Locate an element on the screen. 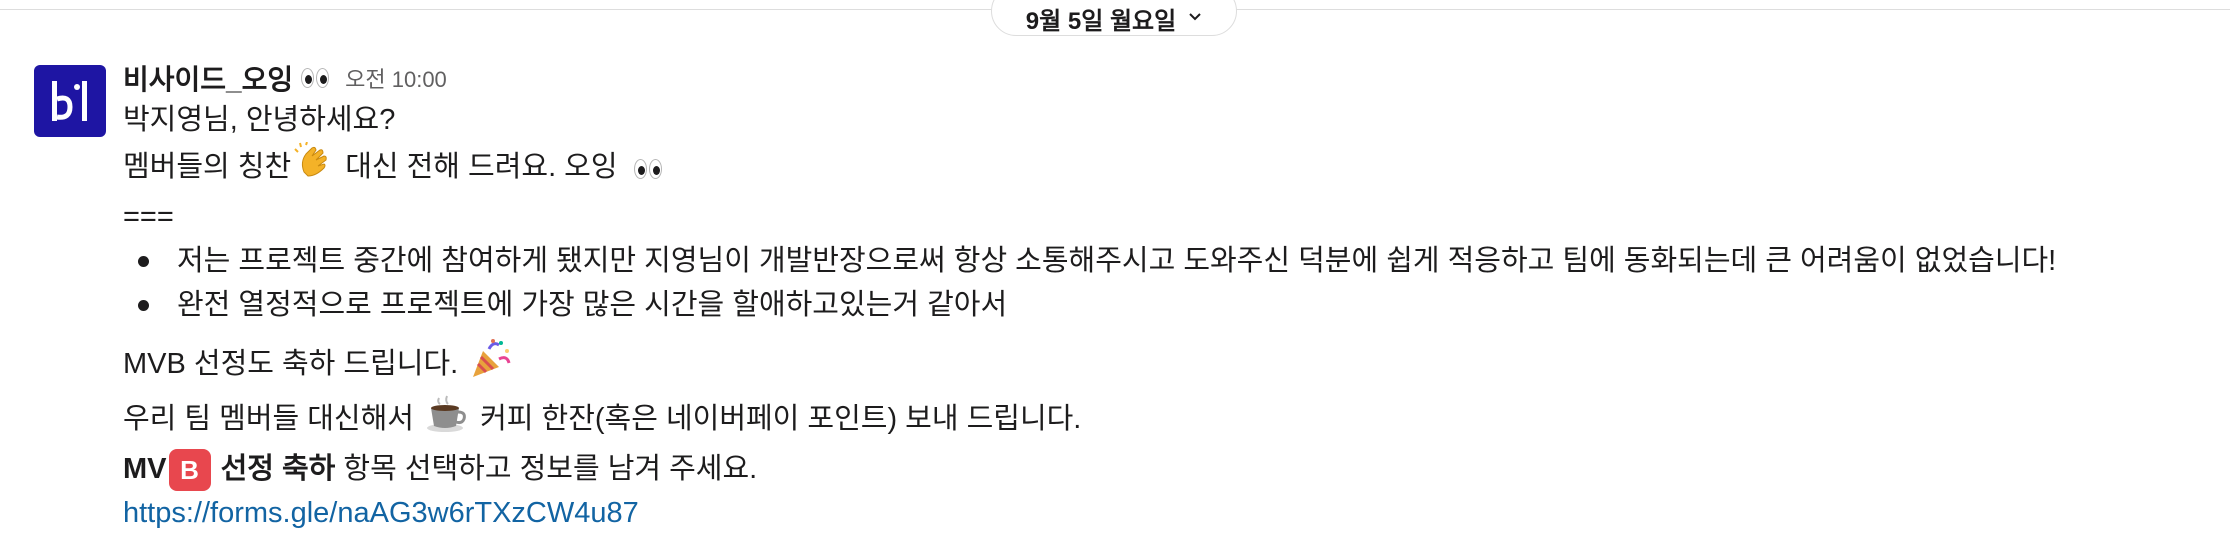 The width and height of the screenshot is (2230, 535). sender-name: 비사이드_오잉 is located at coordinates (208, 78).